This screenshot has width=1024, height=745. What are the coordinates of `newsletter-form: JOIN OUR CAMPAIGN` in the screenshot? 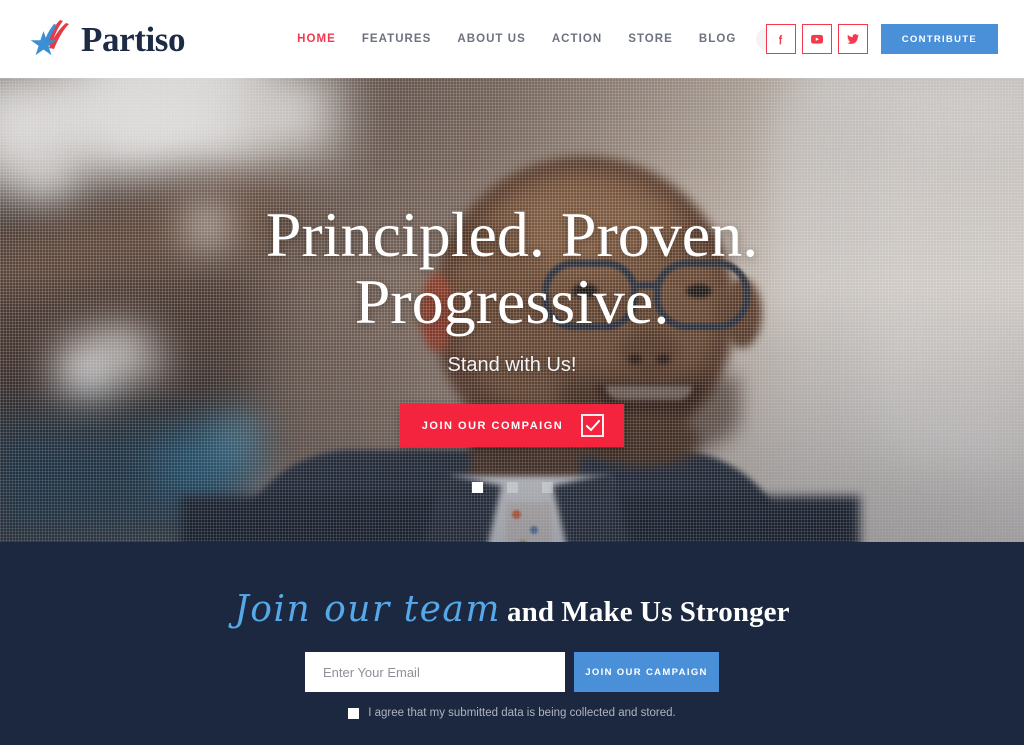 It's located at (512, 672).